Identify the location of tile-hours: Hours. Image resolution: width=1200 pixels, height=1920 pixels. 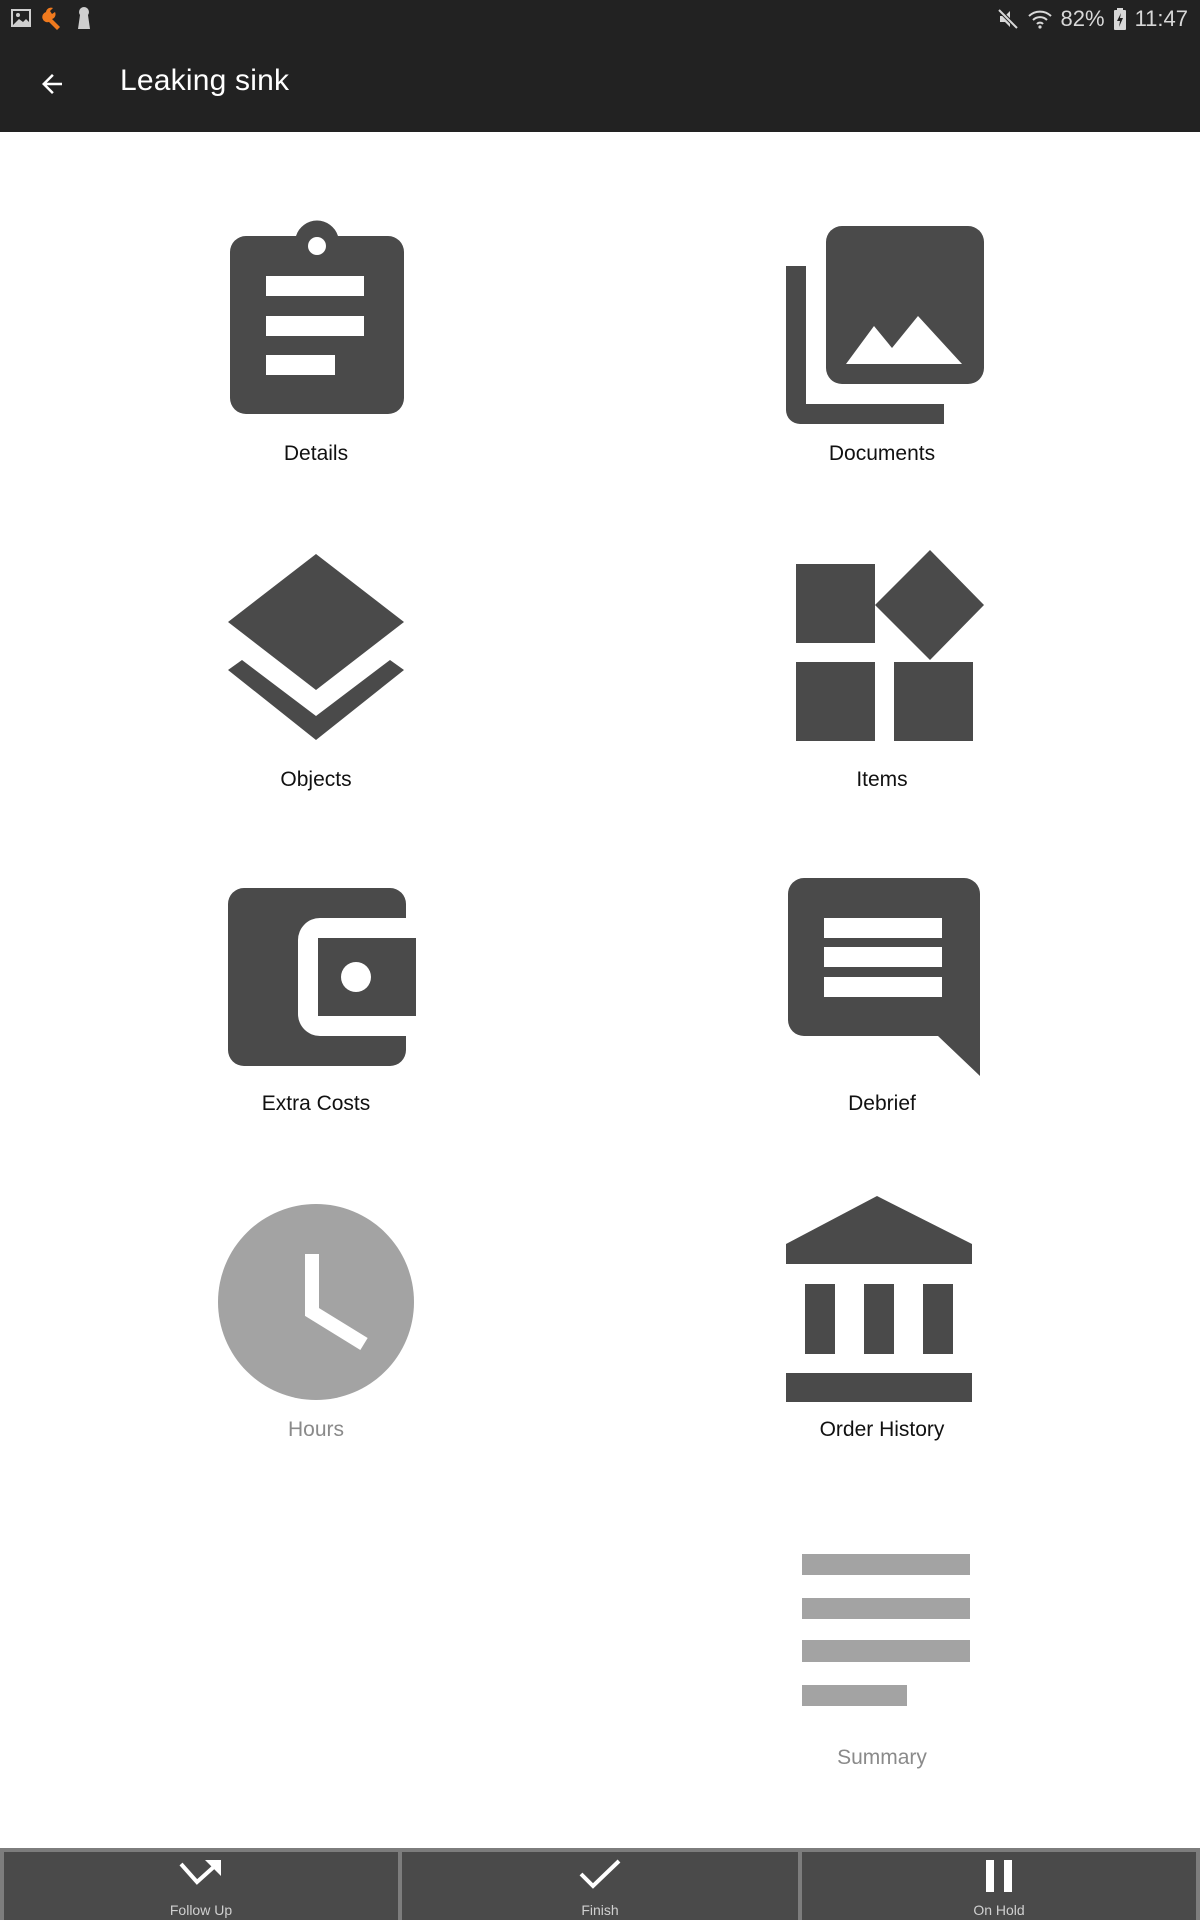
(316, 1330).